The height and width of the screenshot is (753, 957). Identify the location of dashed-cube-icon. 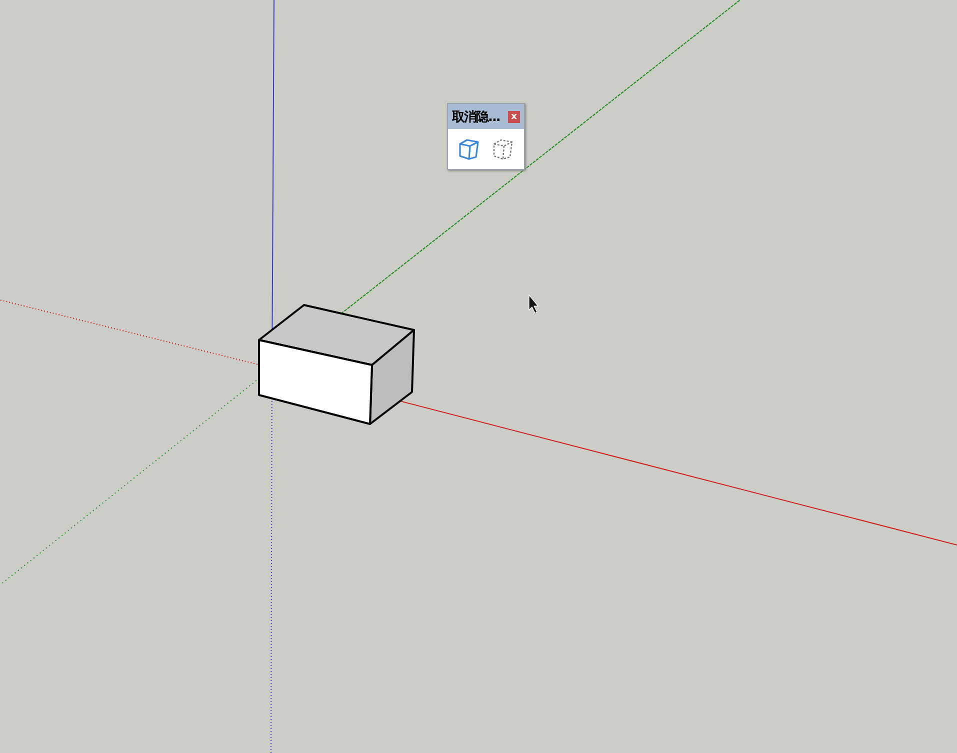
(503, 149).